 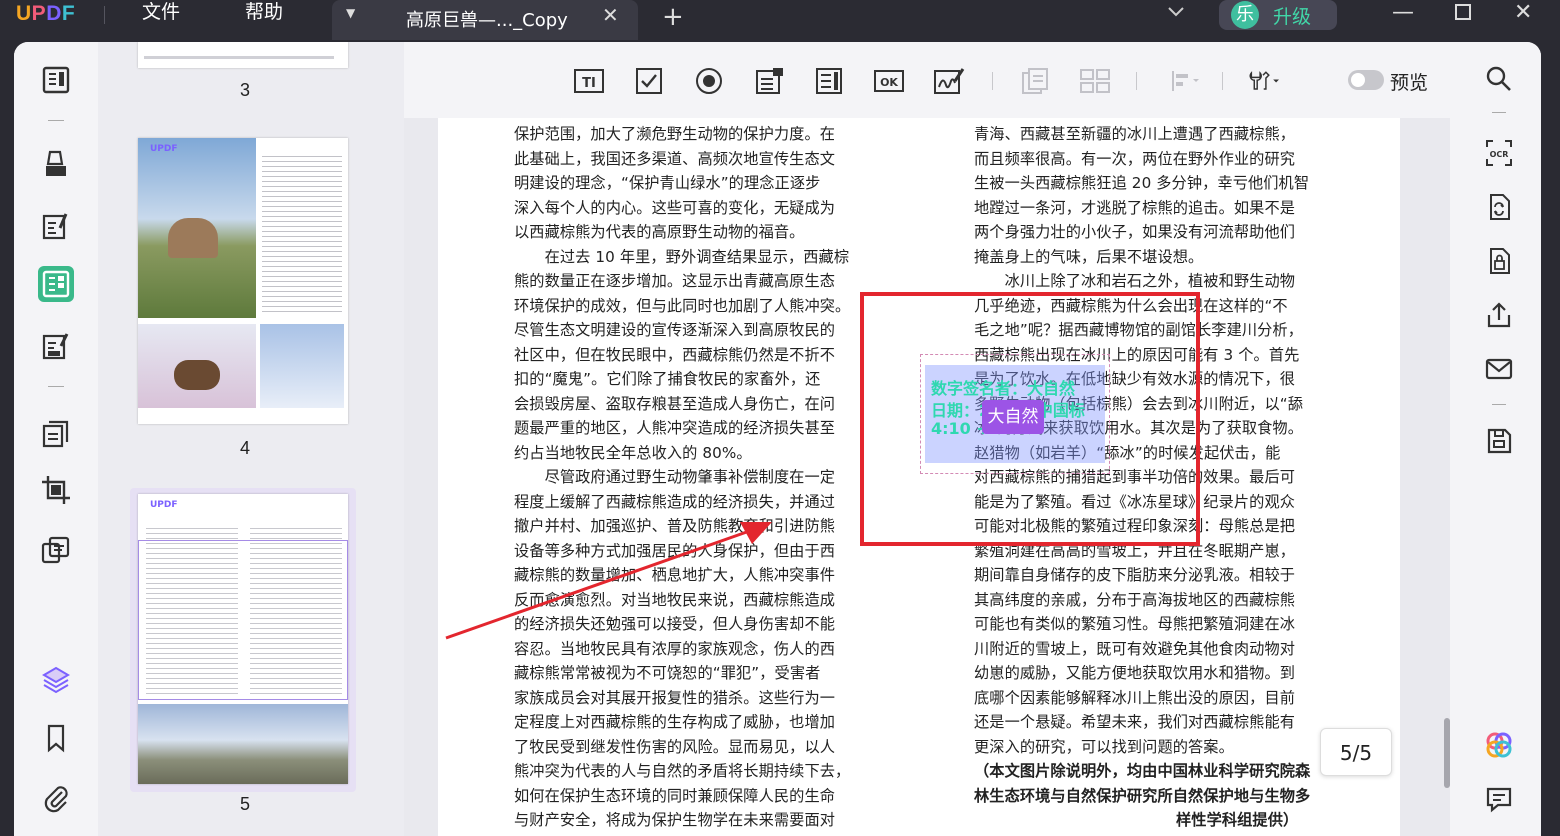 What do you see at coordinates (350, 13) in the screenshot?
I see `tab-dropdown-icon: ▼` at bounding box center [350, 13].